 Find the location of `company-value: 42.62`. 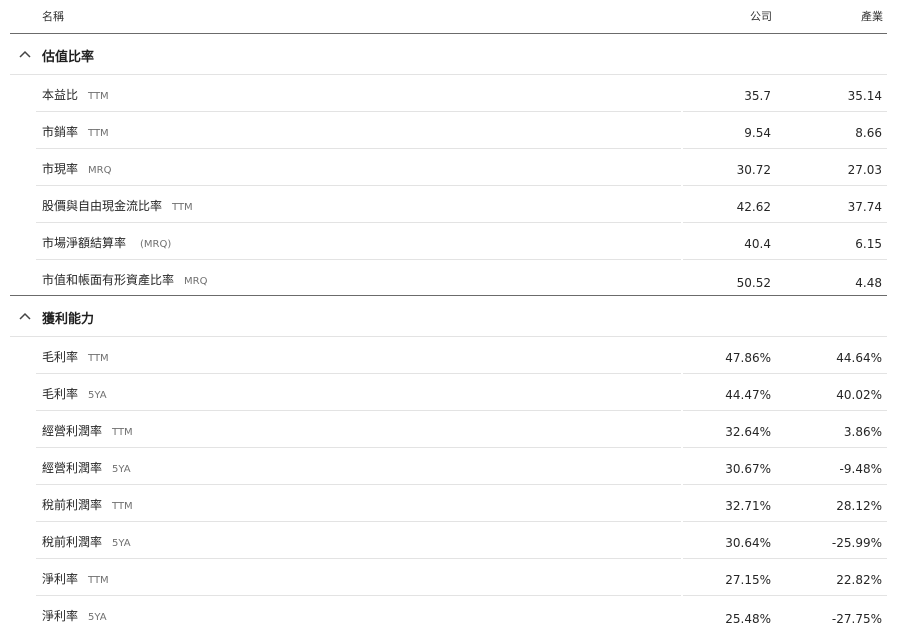

company-value: 42.62 is located at coordinates (753, 207).